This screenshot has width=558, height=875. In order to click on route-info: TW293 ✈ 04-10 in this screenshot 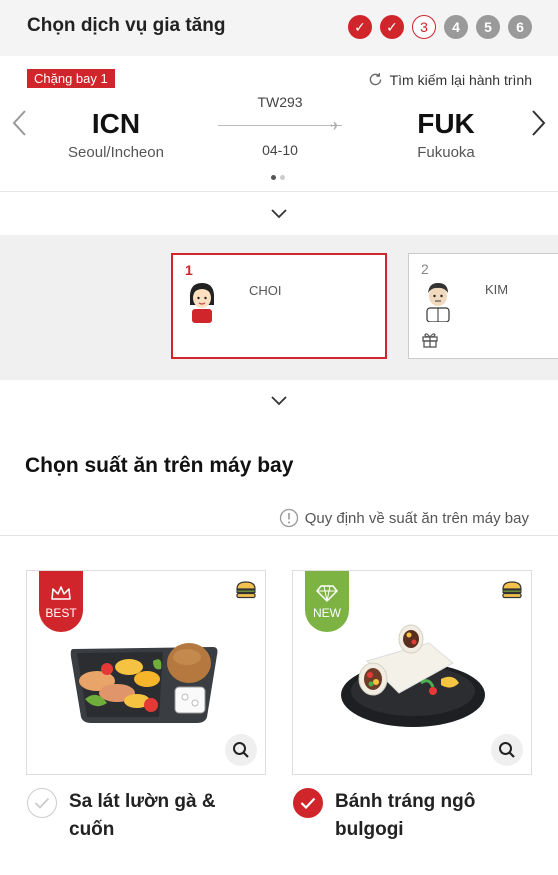, I will do `click(280, 126)`.